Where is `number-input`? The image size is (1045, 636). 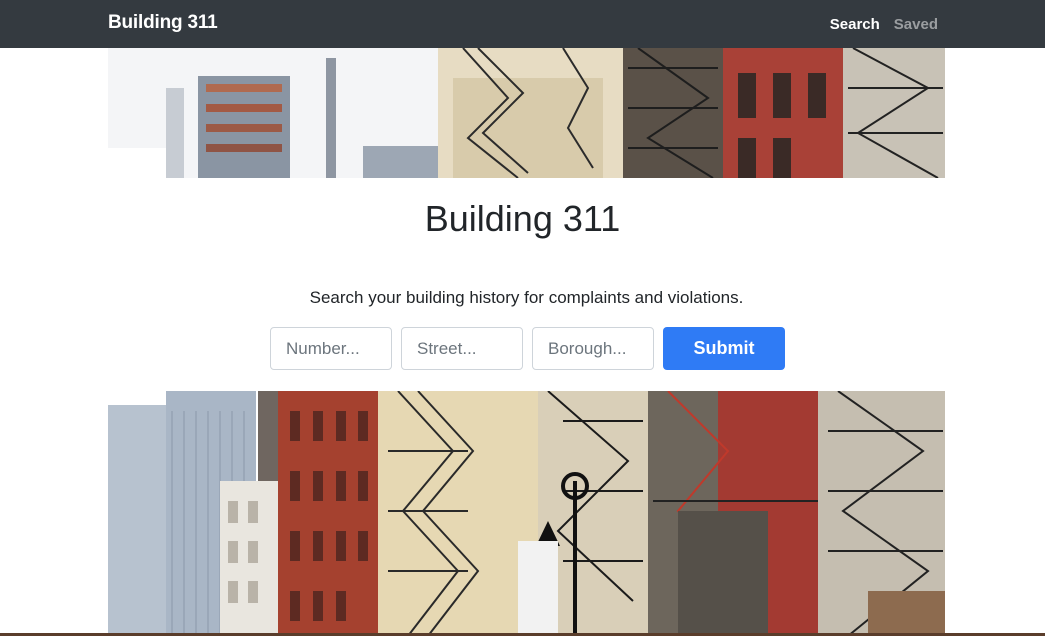
number-input is located at coordinates (331, 348).